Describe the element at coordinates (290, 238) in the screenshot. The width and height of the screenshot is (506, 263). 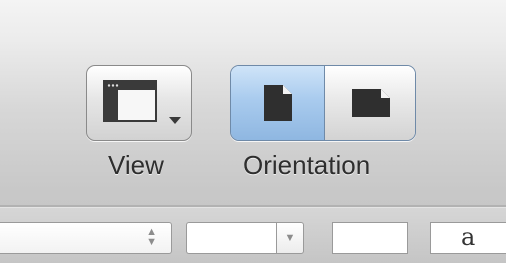
I see `chevron-down-icon: ▼` at that location.